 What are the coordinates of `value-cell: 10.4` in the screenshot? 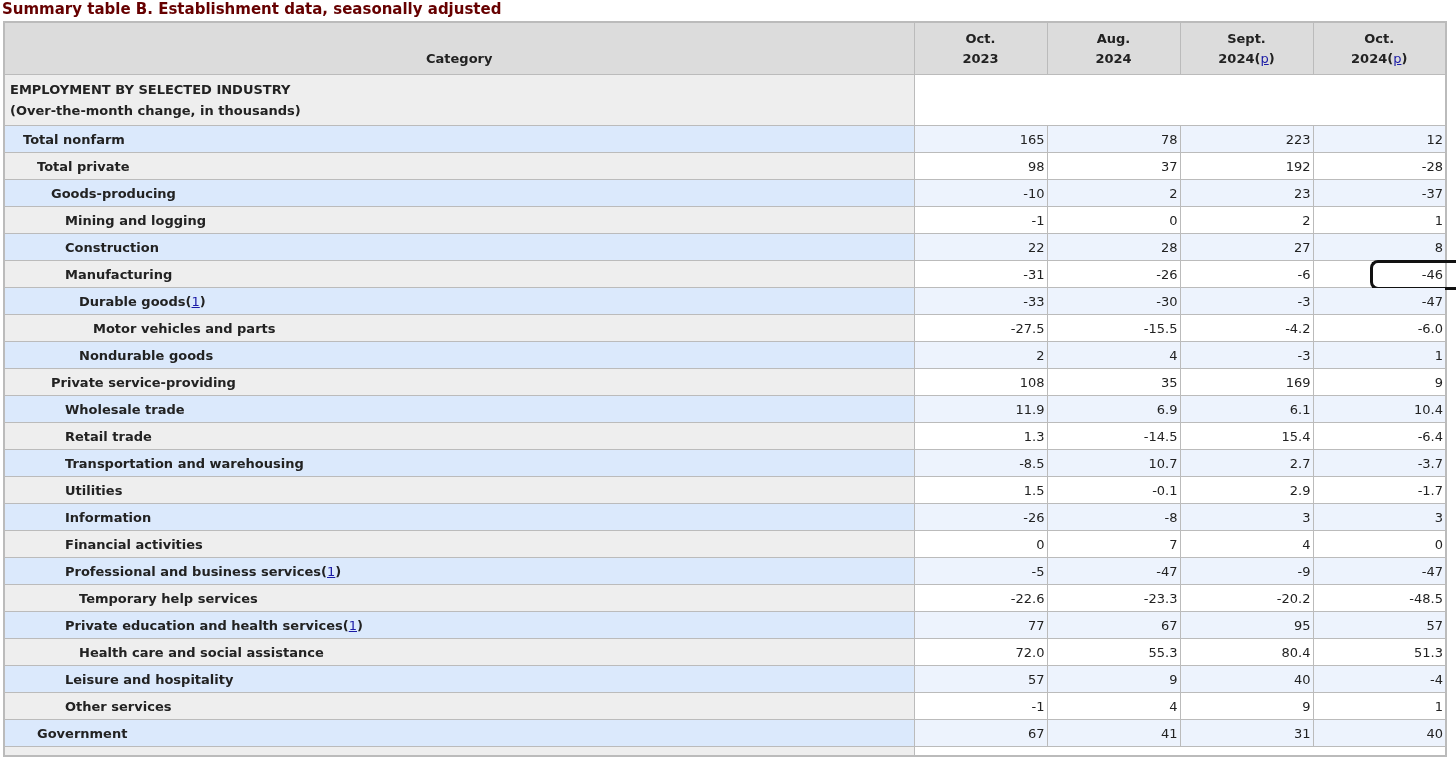 It's located at (1379, 409).